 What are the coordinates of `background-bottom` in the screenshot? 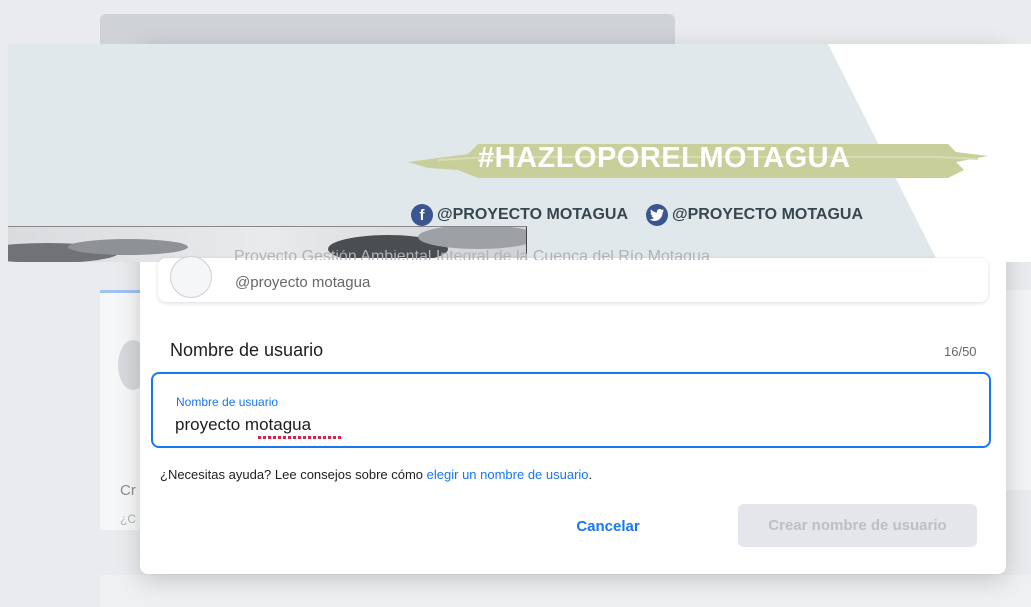 It's located at (565, 591).